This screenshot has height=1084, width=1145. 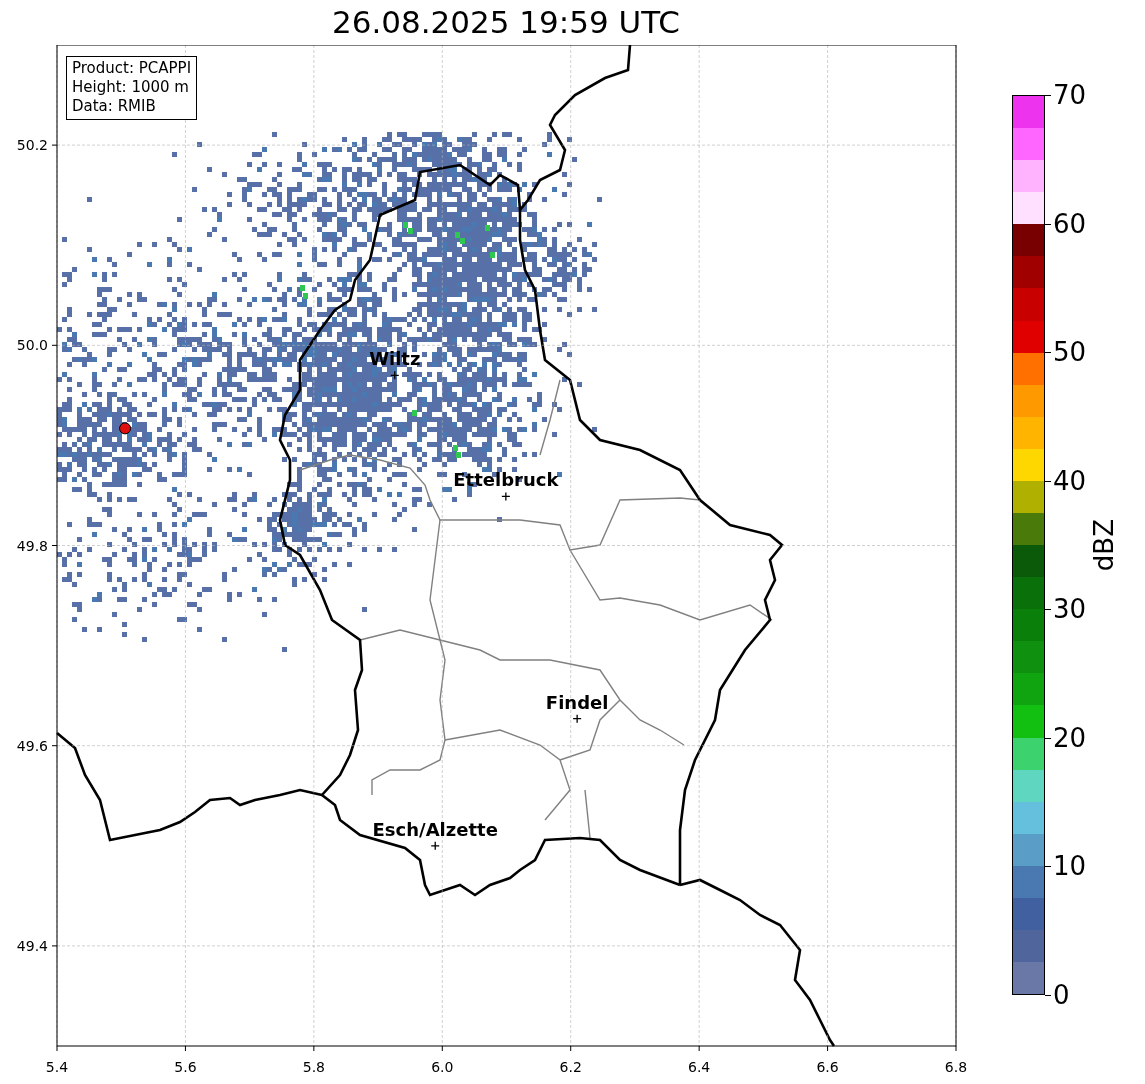 What do you see at coordinates (185, 1067) in the screenshot?
I see `x-tick-label: 5.6` at bounding box center [185, 1067].